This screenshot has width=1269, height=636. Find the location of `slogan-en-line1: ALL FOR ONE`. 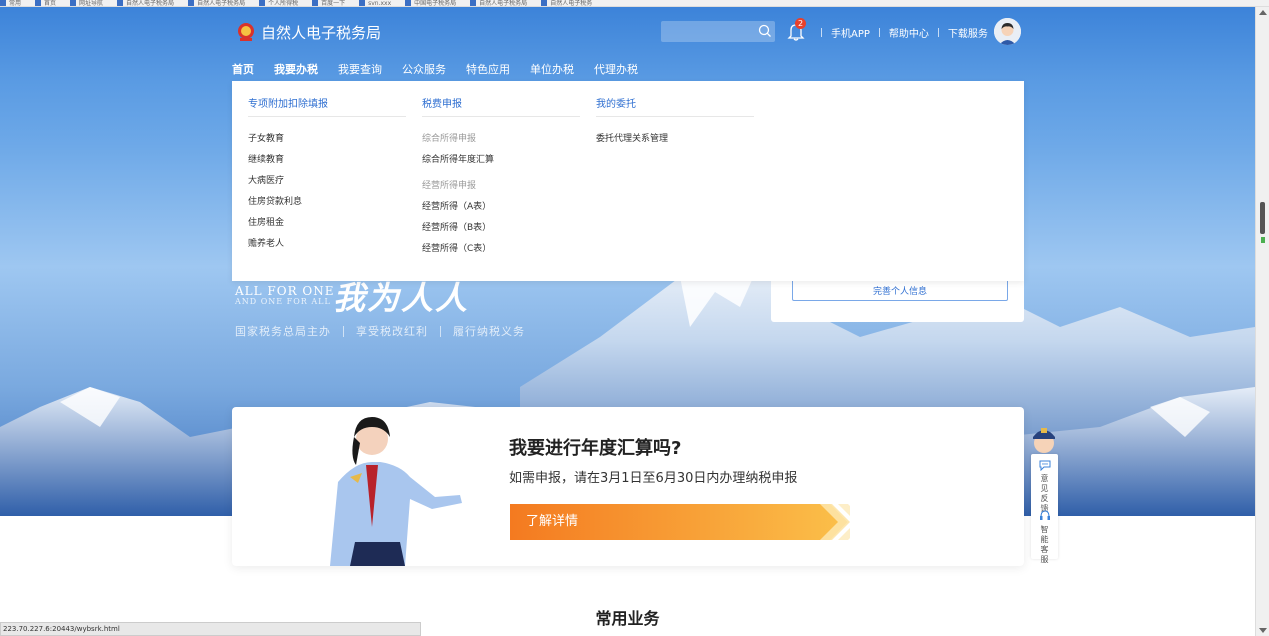

slogan-en-line1: ALL FOR ONE is located at coordinates (285, 291).